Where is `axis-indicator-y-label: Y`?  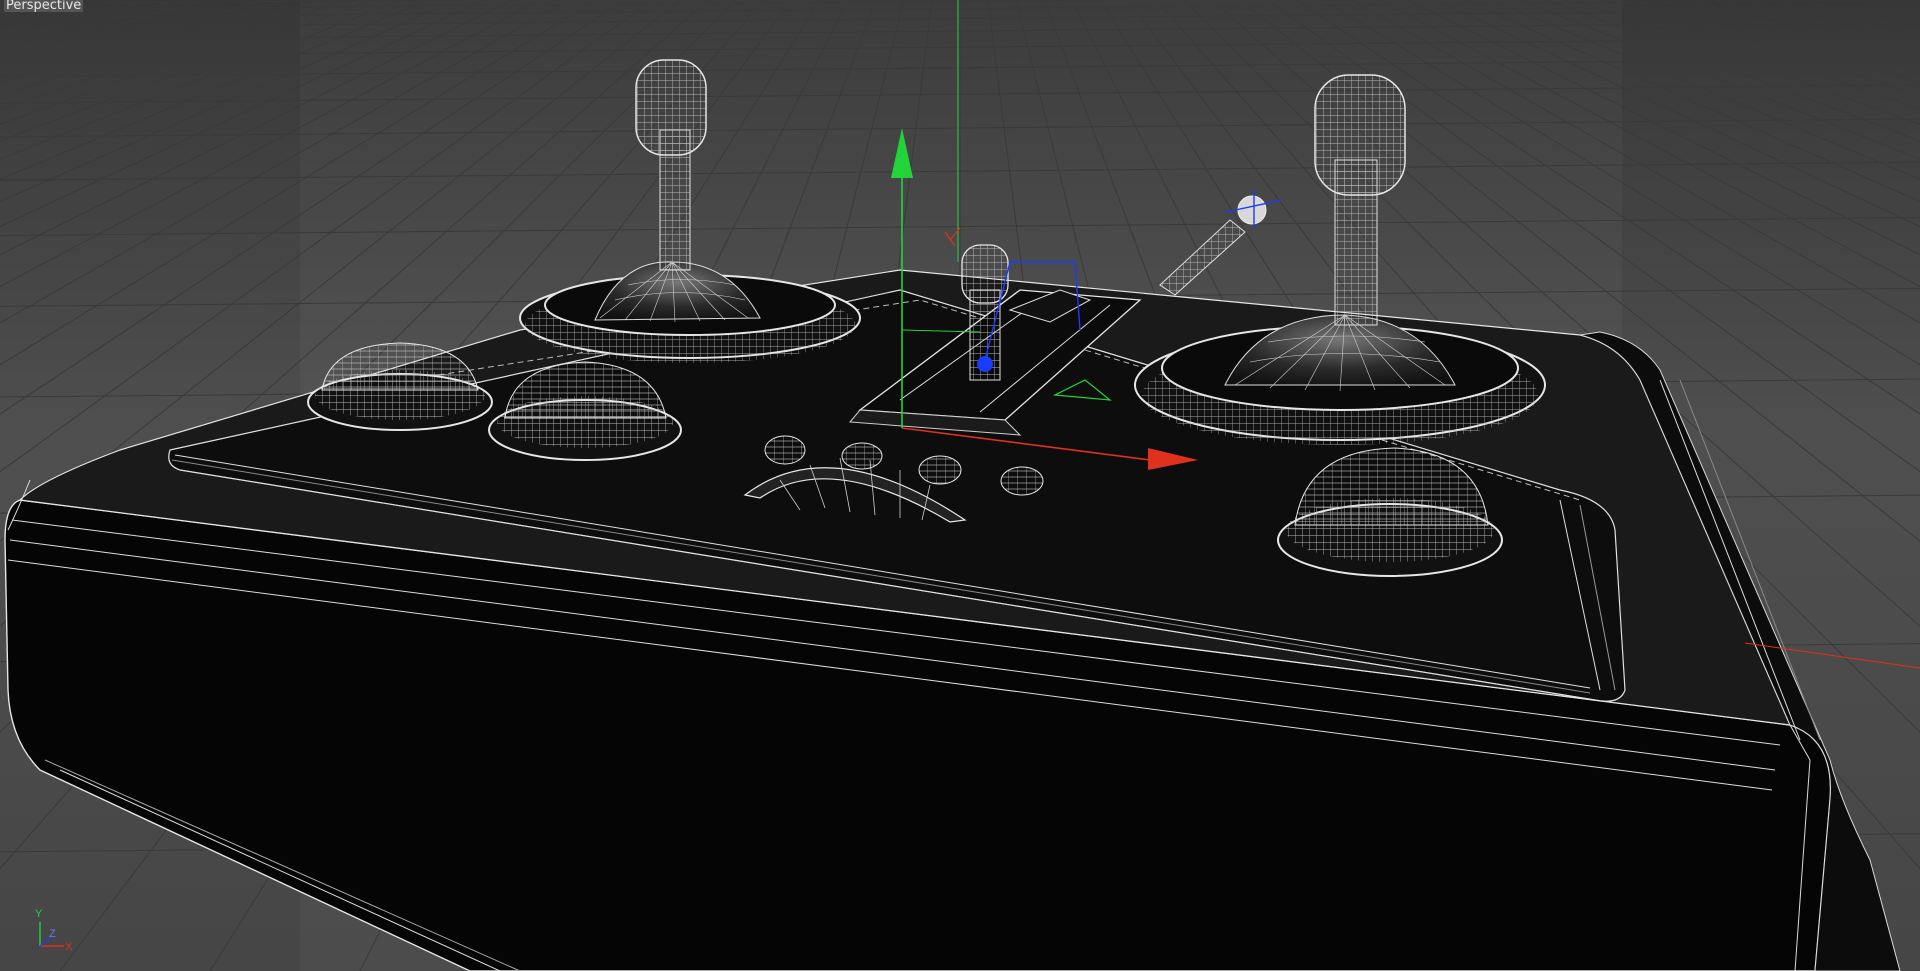 axis-indicator-y-label: Y is located at coordinates (39, 914).